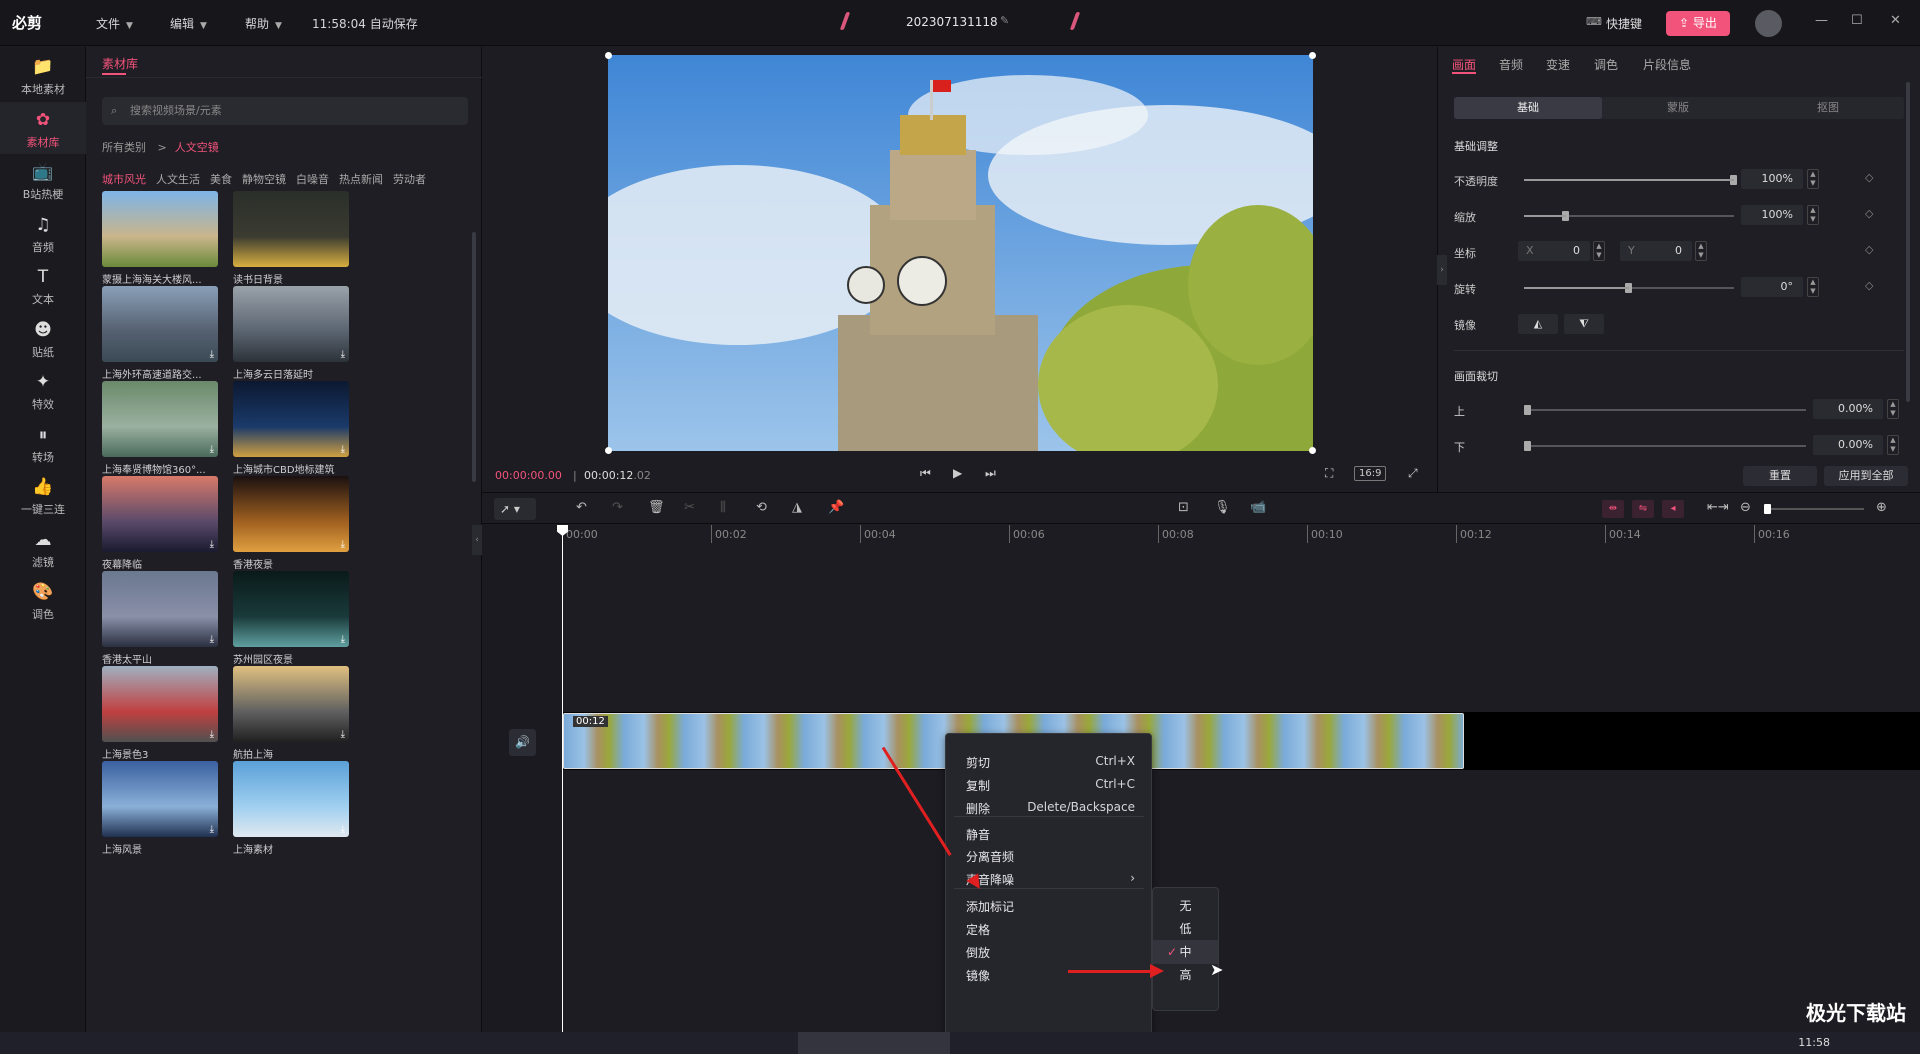 The height and width of the screenshot is (1054, 1920). I want to click on play-icon: ▶, so click(957, 473).